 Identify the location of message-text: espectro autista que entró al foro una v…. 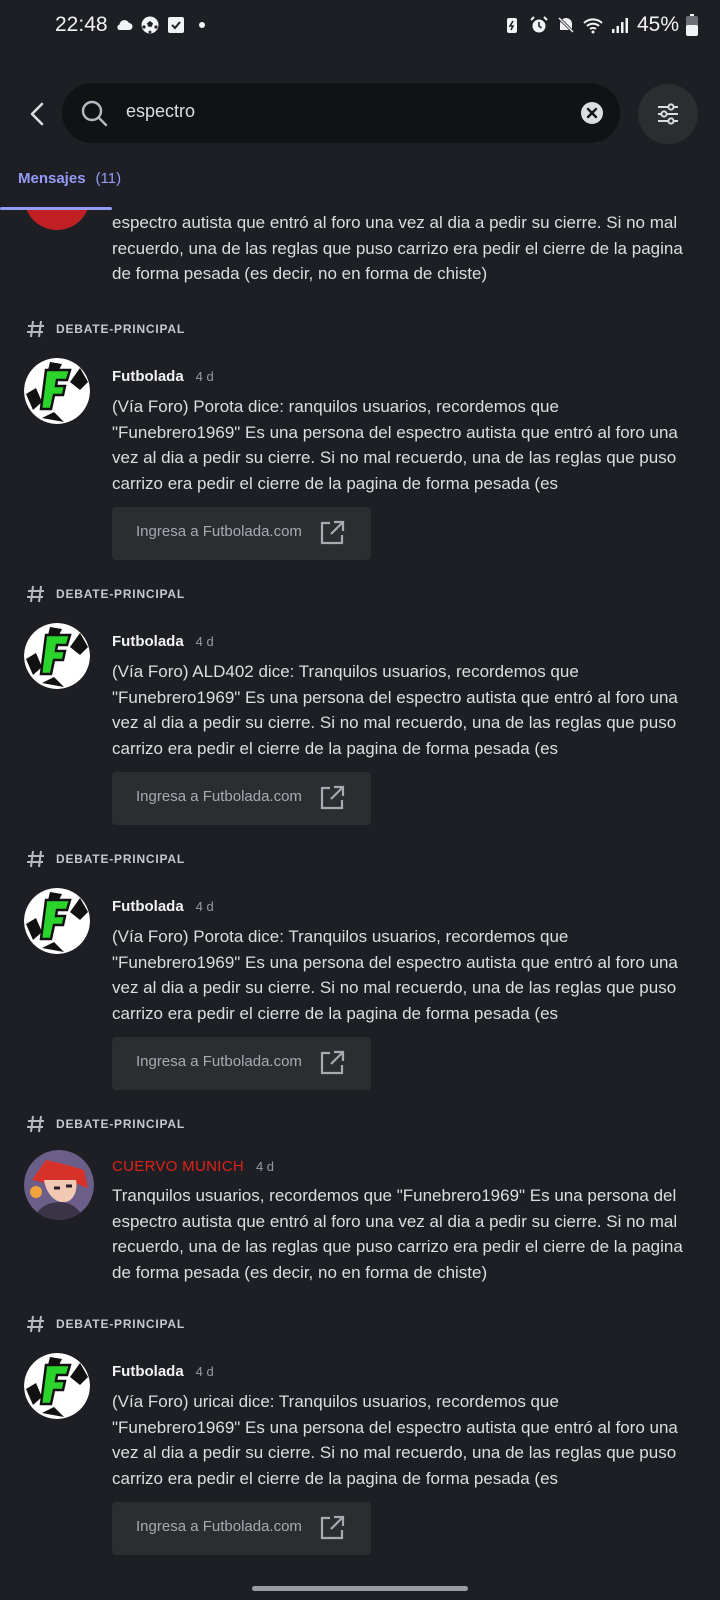
(397, 248).